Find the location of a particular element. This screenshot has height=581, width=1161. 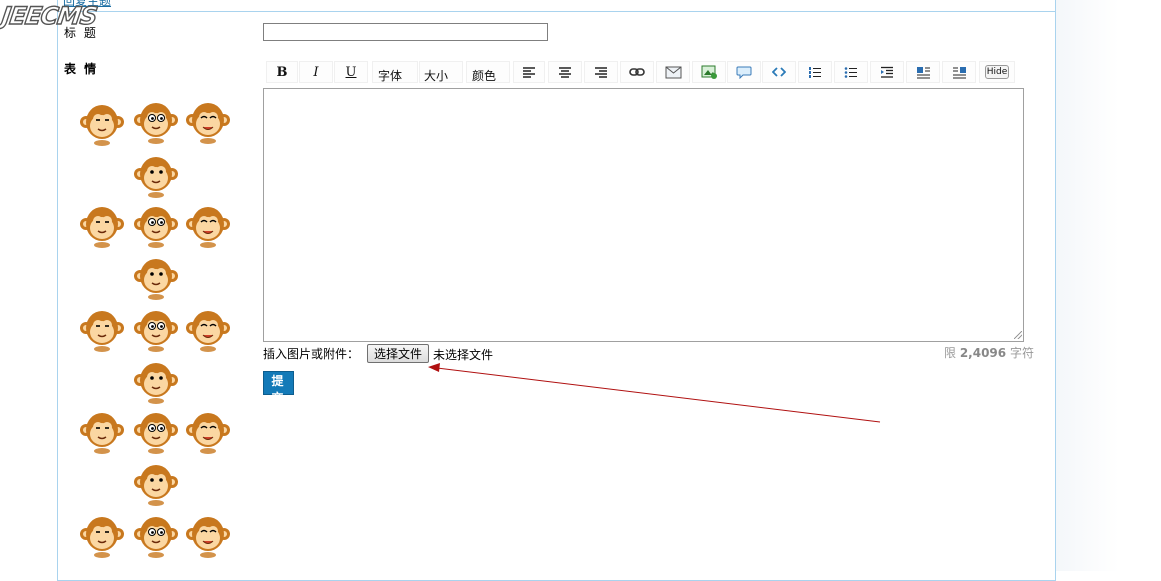

bow-monkey-icon is located at coordinates (102, 534).